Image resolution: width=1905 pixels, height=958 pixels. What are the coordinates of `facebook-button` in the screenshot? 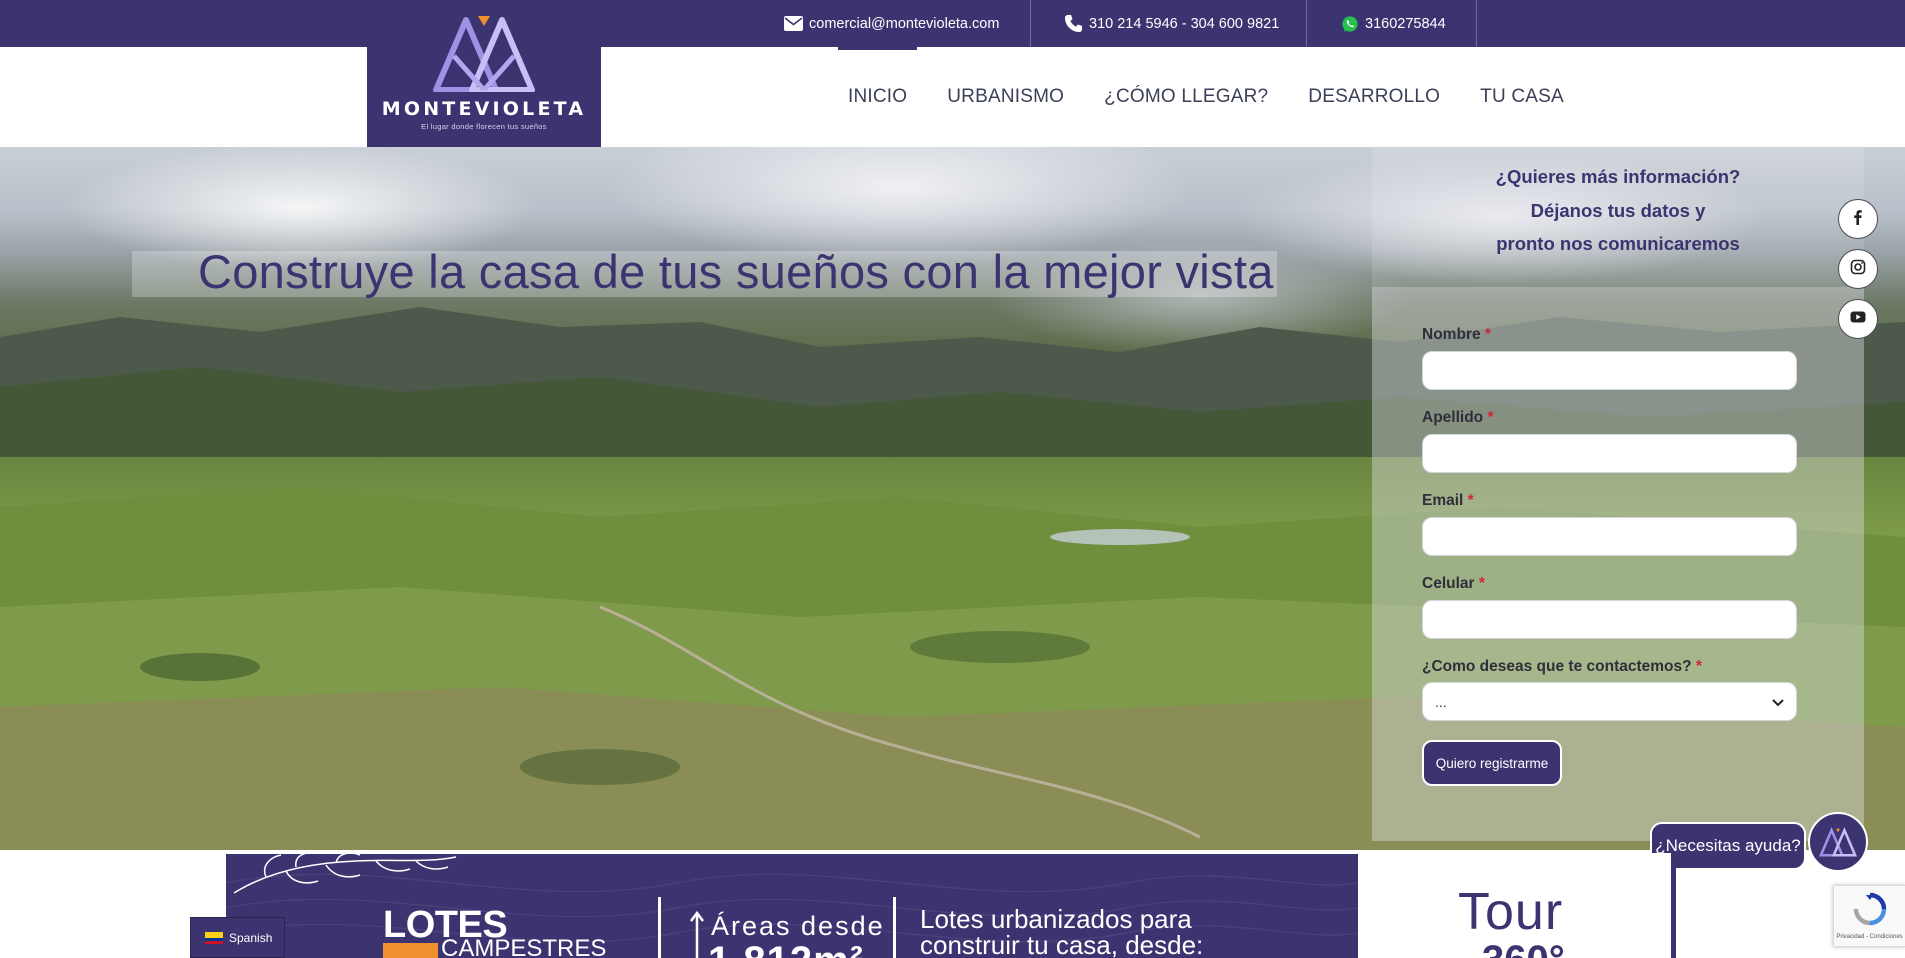 It's located at (1858, 219).